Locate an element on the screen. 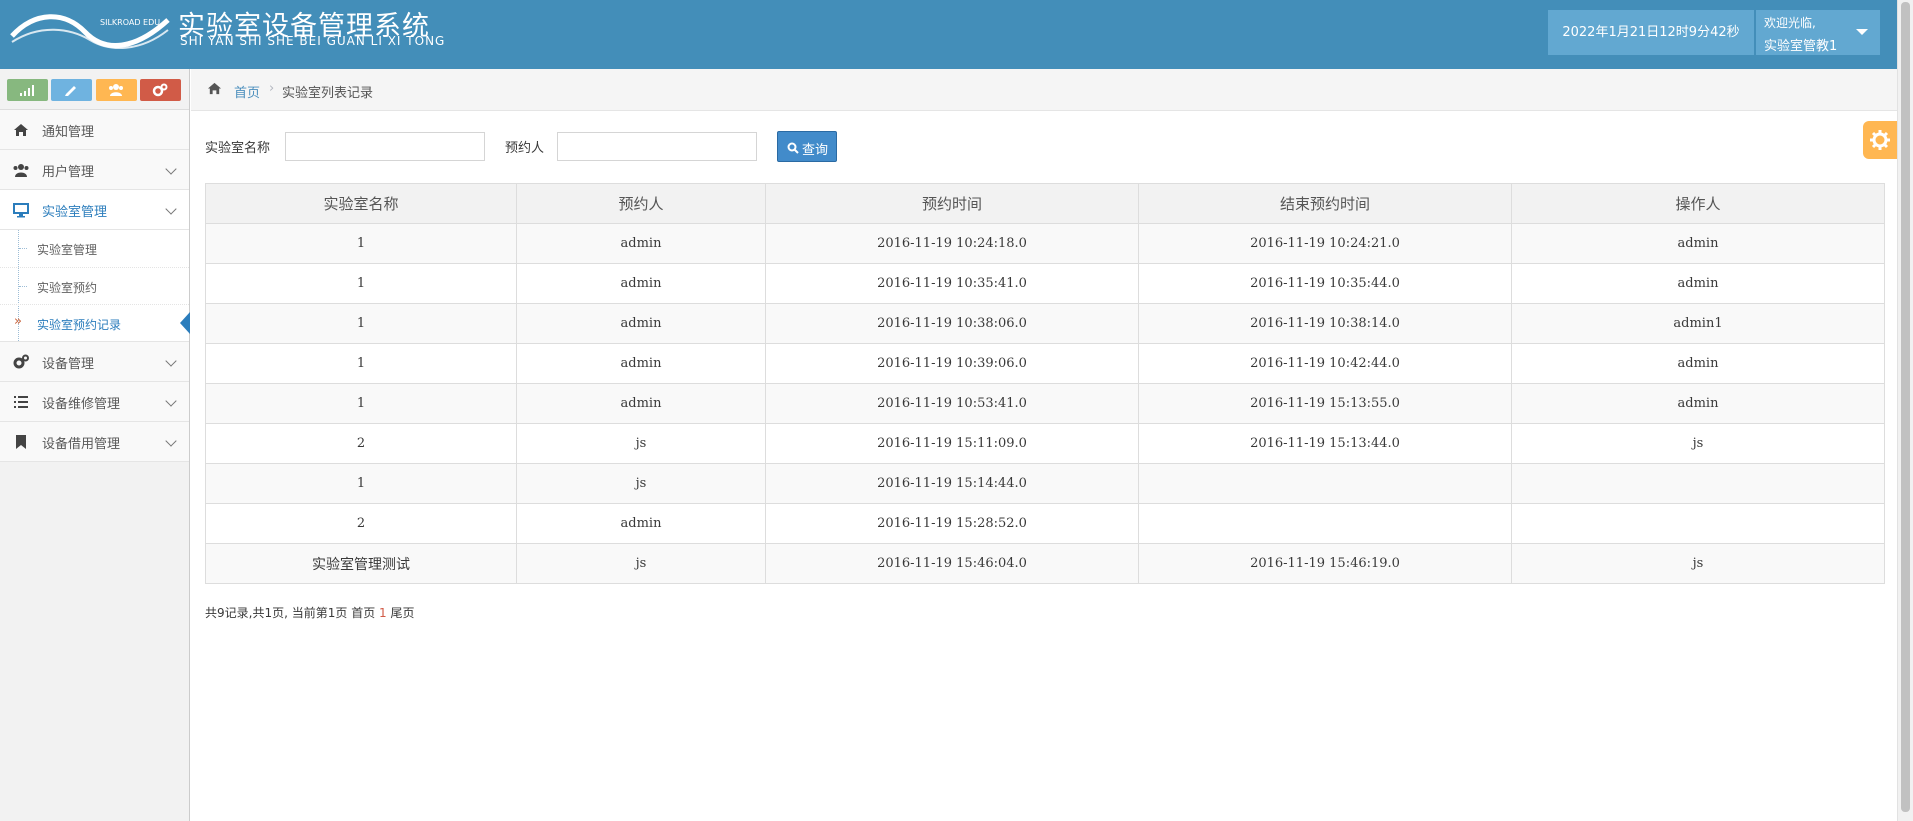  sidebar-shortcuts is located at coordinates (94, 89).